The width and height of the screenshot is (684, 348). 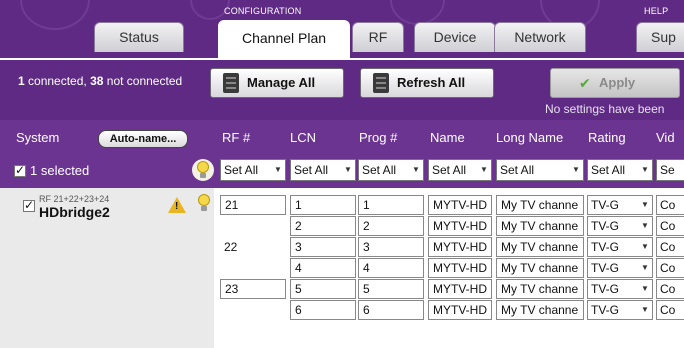 What do you see at coordinates (391, 268) in the screenshot?
I see `prog-input: 4` at bounding box center [391, 268].